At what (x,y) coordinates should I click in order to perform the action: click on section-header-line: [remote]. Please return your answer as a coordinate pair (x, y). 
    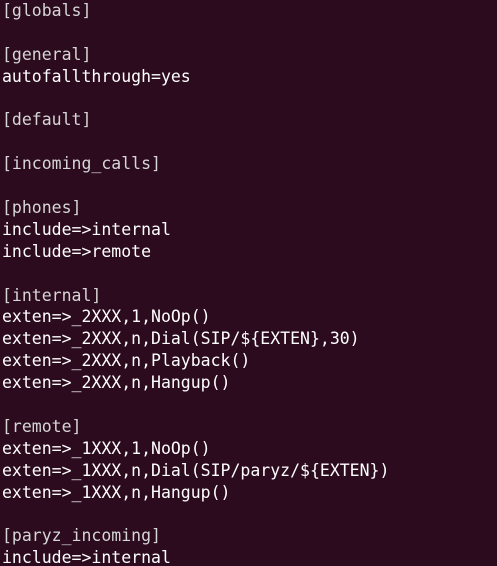
    Looking at the image, I should click on (42, 426).